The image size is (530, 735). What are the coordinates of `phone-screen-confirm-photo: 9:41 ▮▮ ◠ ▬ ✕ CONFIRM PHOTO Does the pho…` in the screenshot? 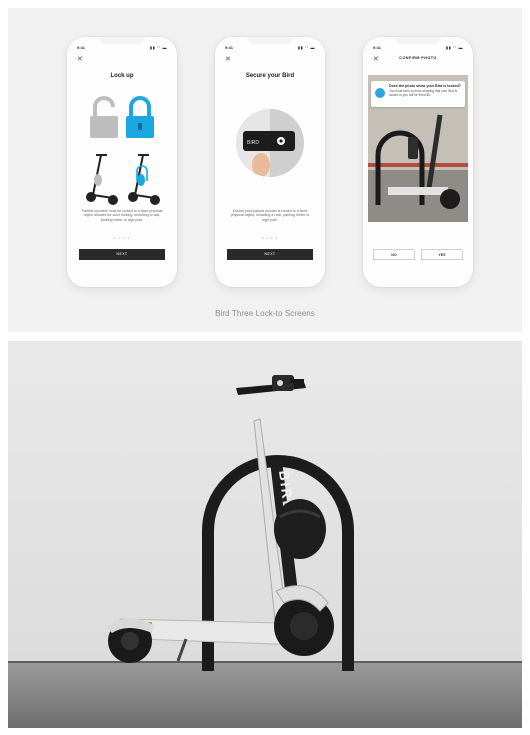 It's located at (418, 162).